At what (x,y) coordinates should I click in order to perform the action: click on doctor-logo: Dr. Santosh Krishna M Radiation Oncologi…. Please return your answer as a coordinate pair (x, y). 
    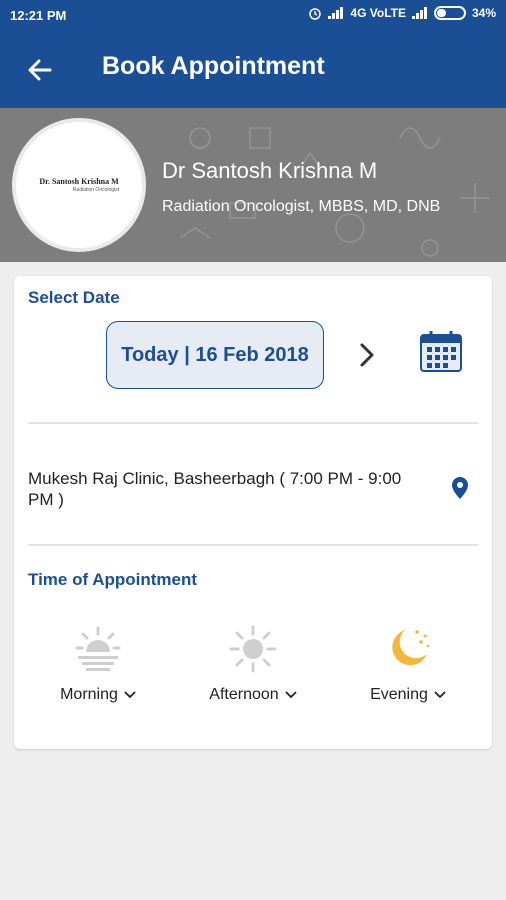
    Looking at the image, I should click on (79, 185).